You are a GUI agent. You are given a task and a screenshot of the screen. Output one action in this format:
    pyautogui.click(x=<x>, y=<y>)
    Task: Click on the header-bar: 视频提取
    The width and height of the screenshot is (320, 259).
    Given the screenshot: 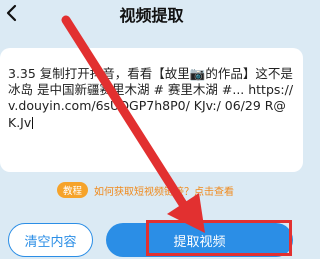 What is the action you would take?
    pyautogui.click(x=151, y=16)
    